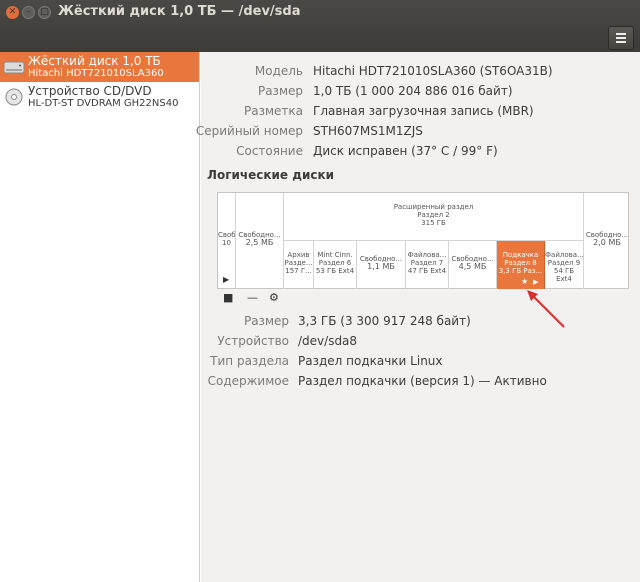  I want to click on volume-contents-label: Содержимое, so click(248, 381).